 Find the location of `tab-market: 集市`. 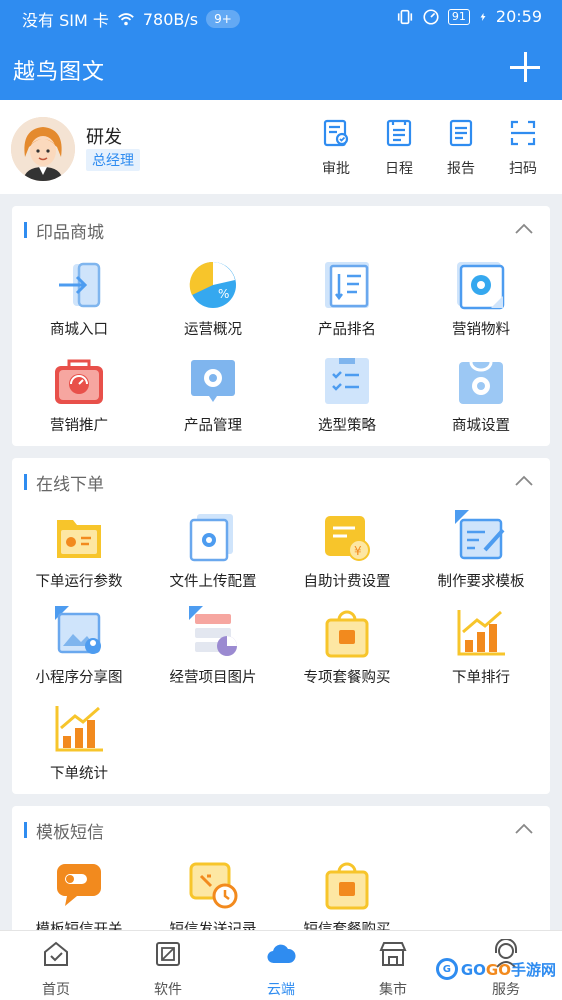

tab-market: 集市 is located at coordinates (393, 969).